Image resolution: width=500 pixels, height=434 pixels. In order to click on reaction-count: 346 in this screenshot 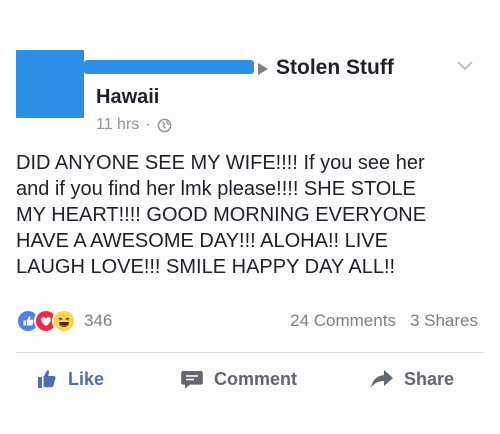, I will do `click(98, 320)`.